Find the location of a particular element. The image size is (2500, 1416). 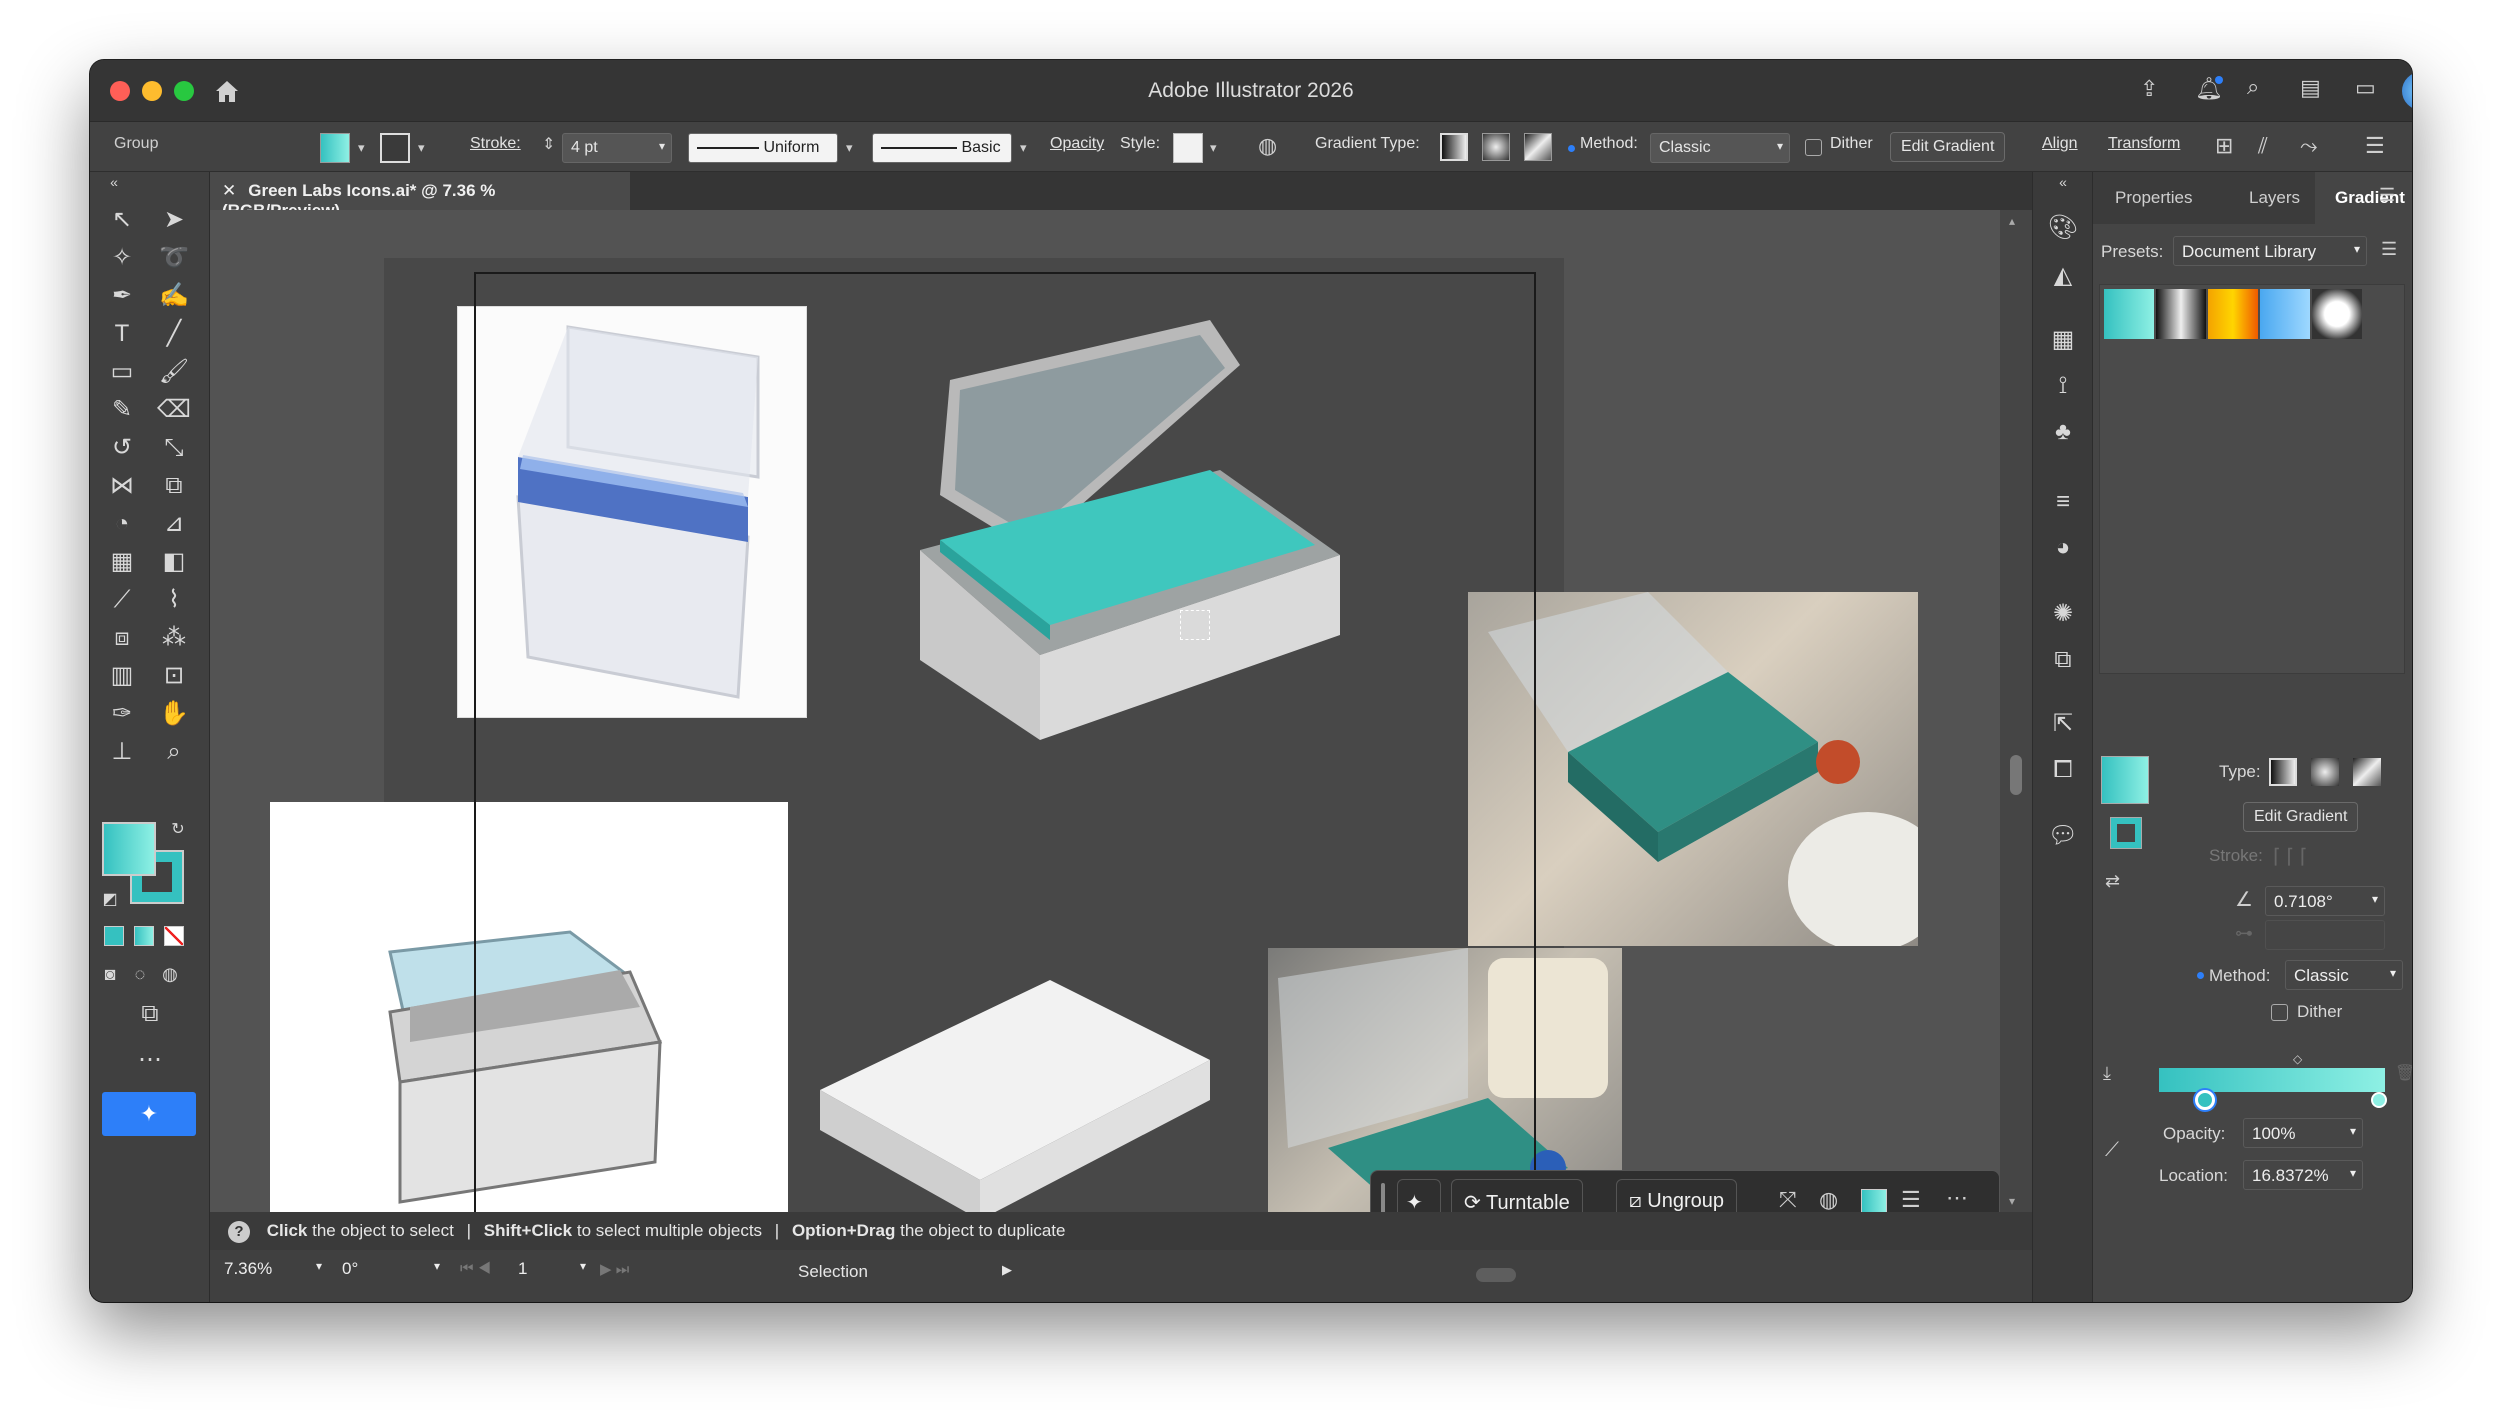

selection-tool-icon: ↖ is located at coordinates (122, 220).